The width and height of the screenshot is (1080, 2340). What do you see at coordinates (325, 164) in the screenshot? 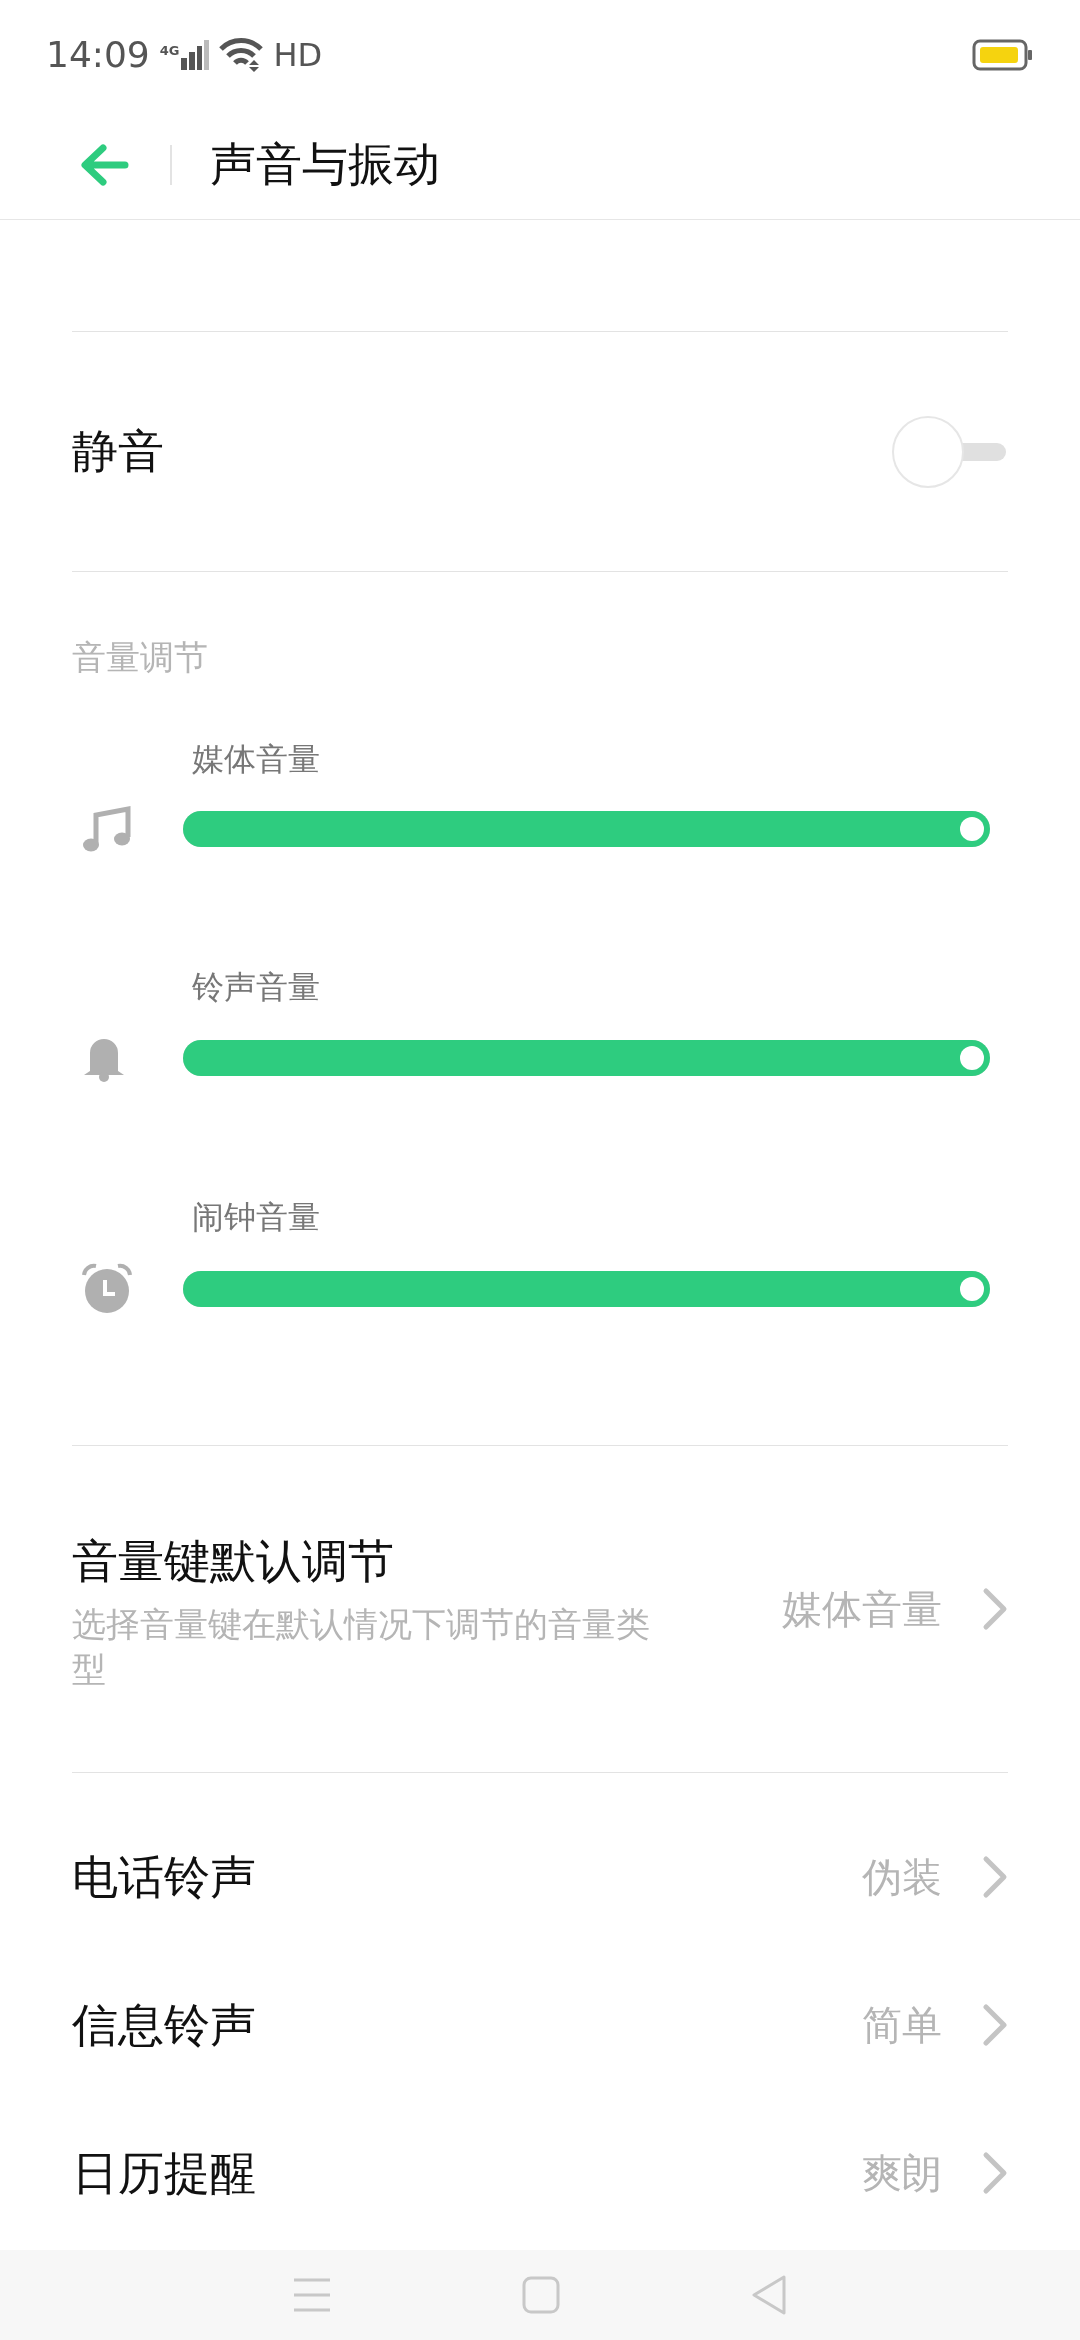
I see `page-title: 声音与振动` at bounding box center [325, 164].